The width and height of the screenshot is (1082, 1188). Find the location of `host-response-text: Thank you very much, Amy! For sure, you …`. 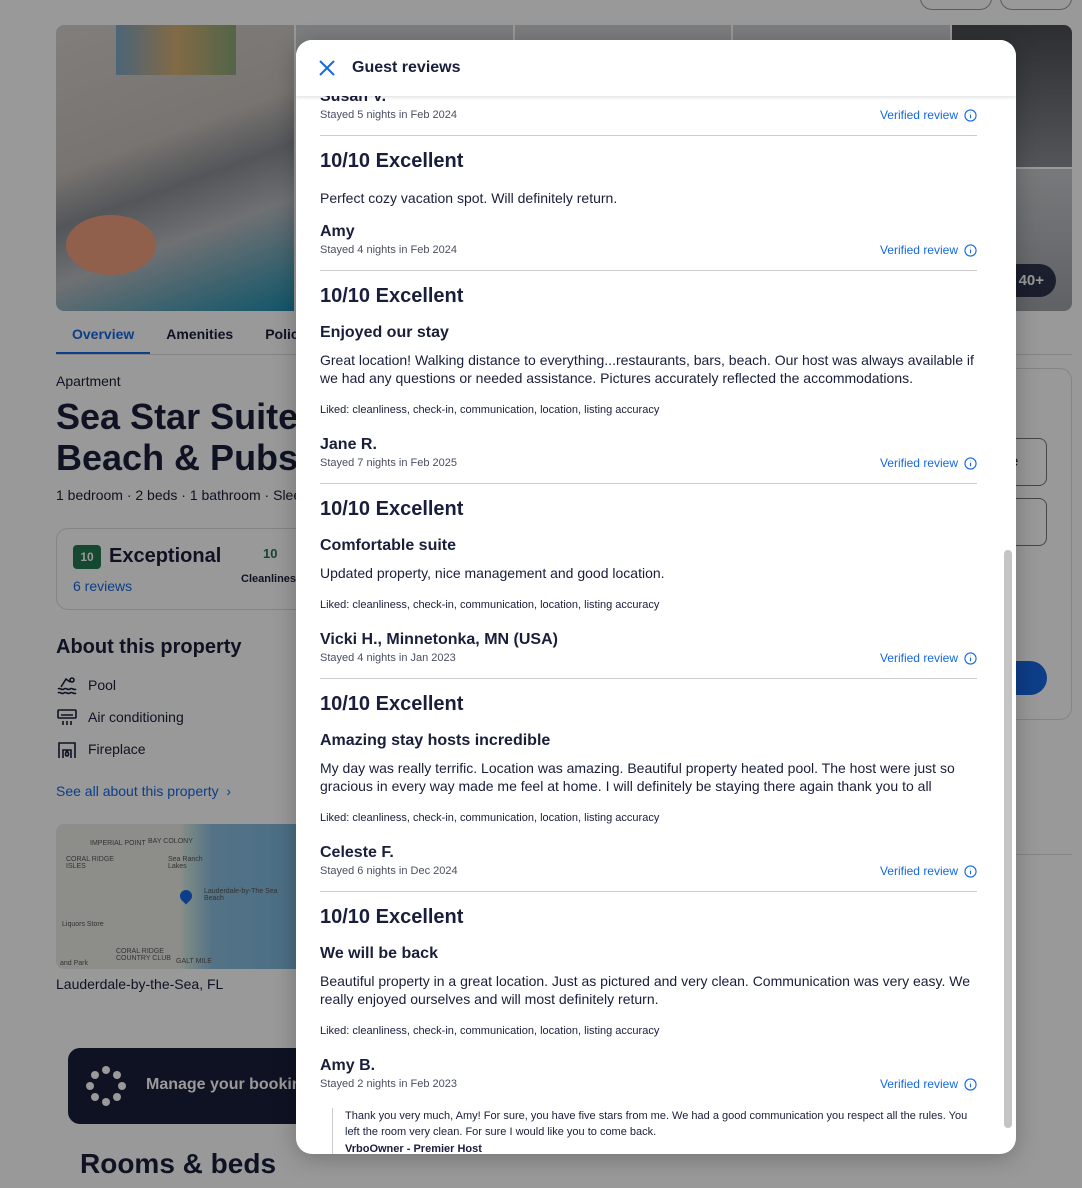

host-response-text: Thank you very much, Amy! For sure, you … is located at coordinates (656, 1124).